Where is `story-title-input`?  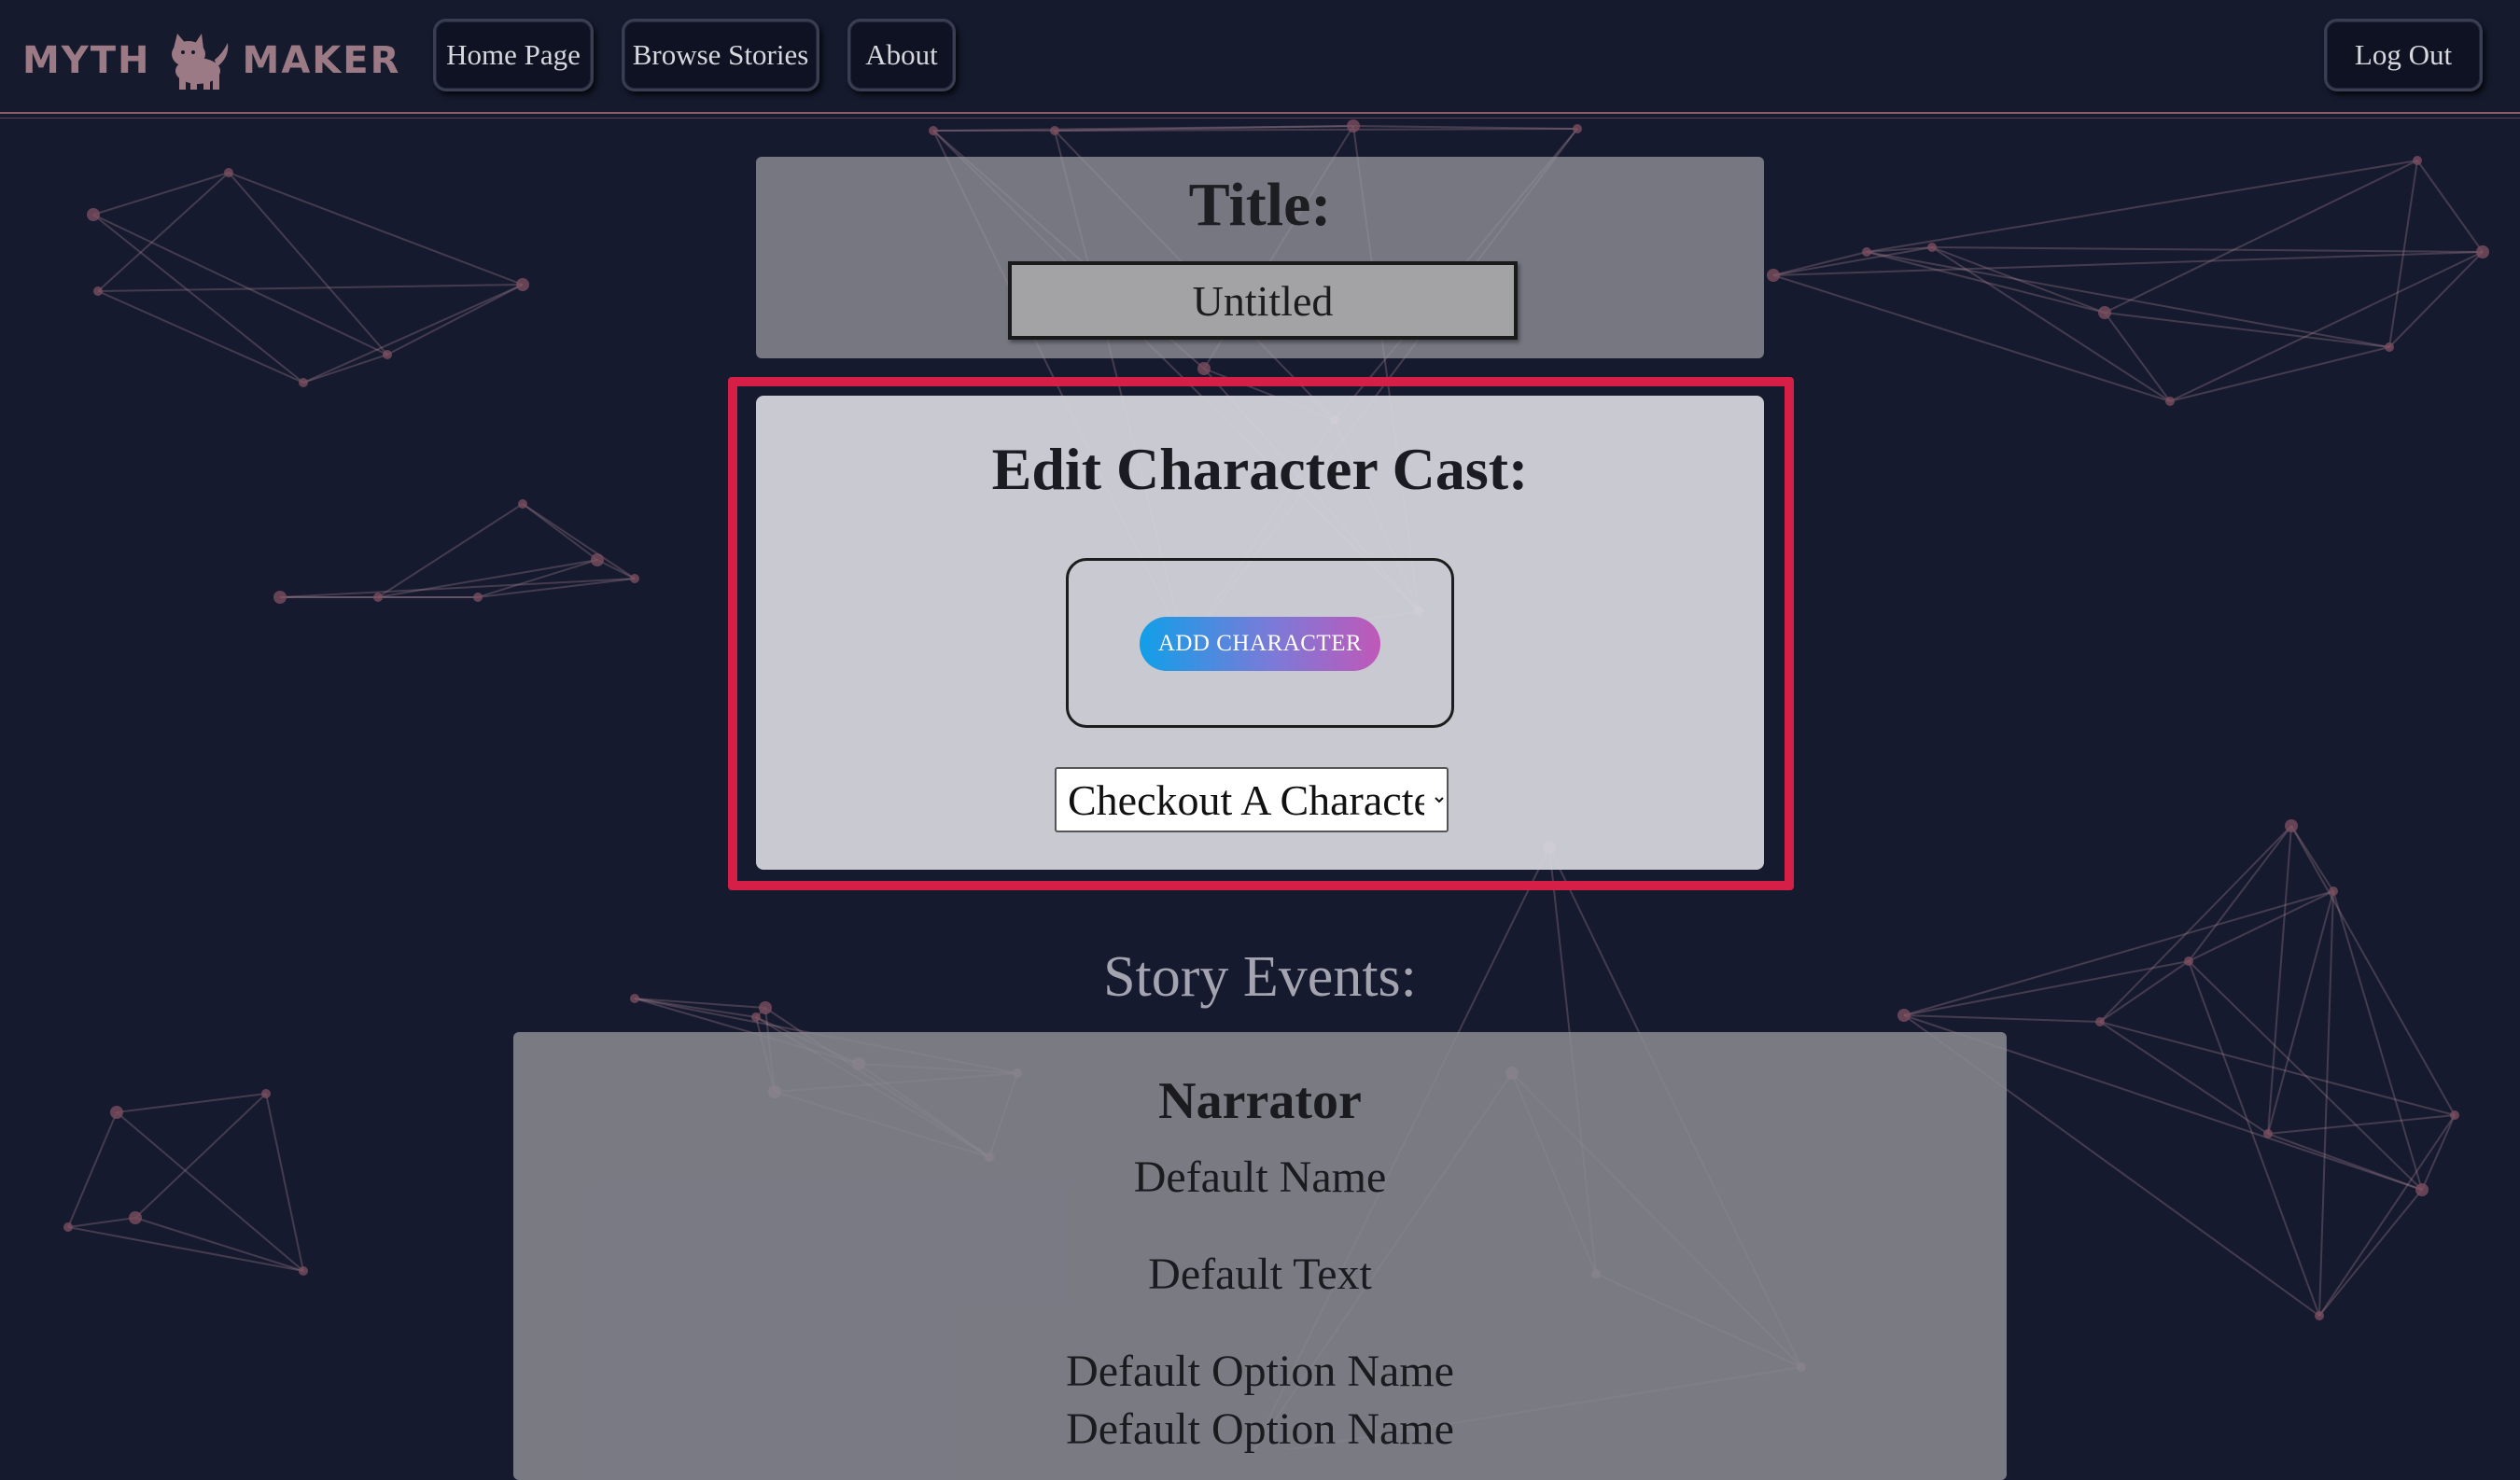
story-title-input is located at coordinates (1263, 300).